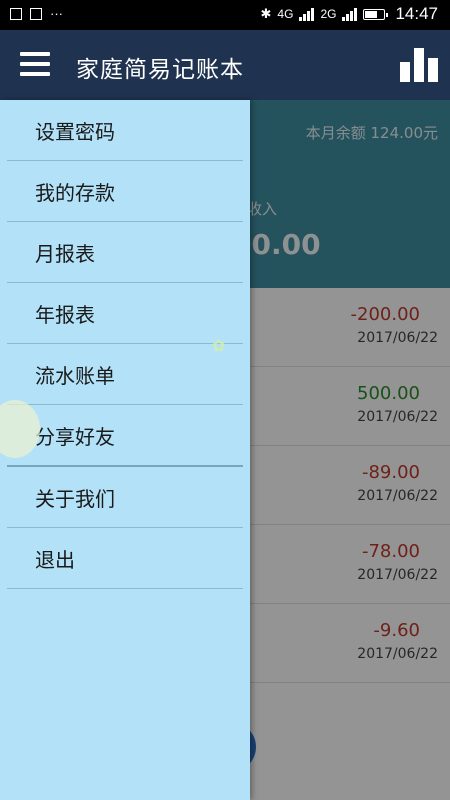 The image size is (450, 800). Describe the element at coordinates (307, 14) in the screenshot. I see `signal-icon` at that location.